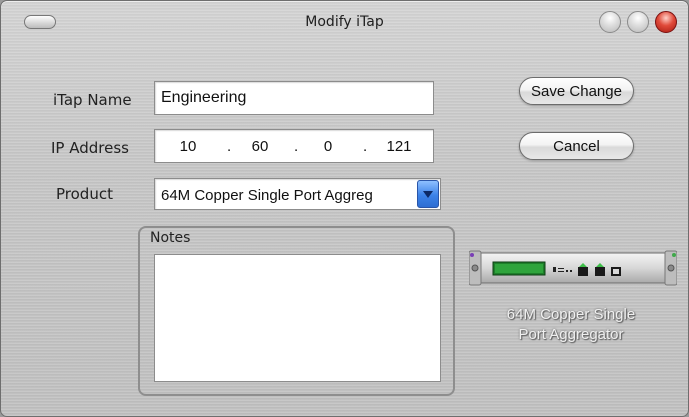 Image resolution: width=689 pixels, height=417 pixels. I want to click on chevron-down-icon, so click(428, 194).